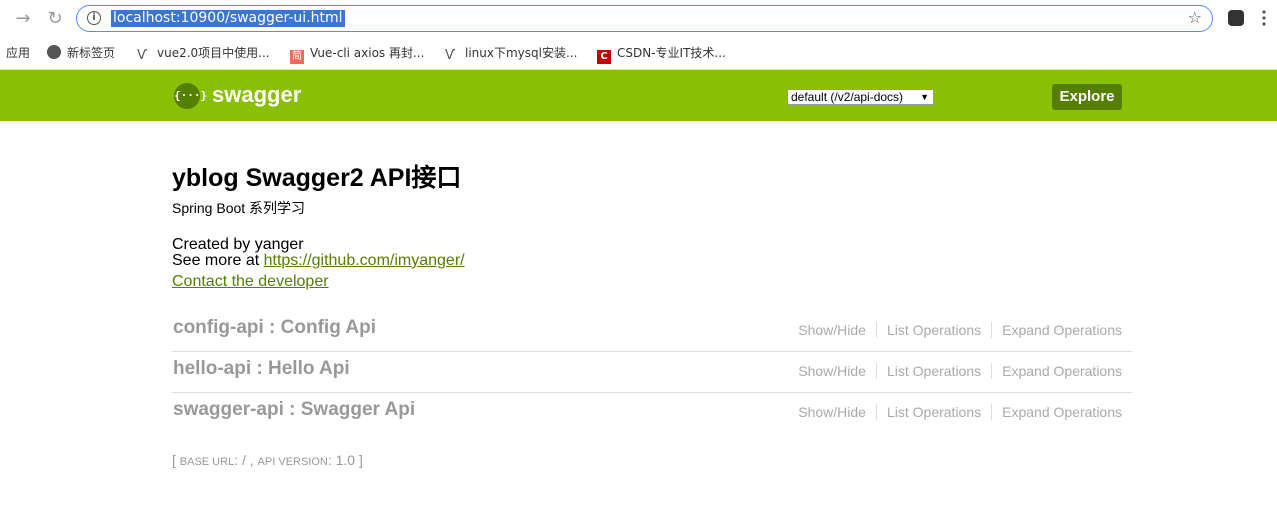  I want to click on csdn-icon: C, so click(604, 57).